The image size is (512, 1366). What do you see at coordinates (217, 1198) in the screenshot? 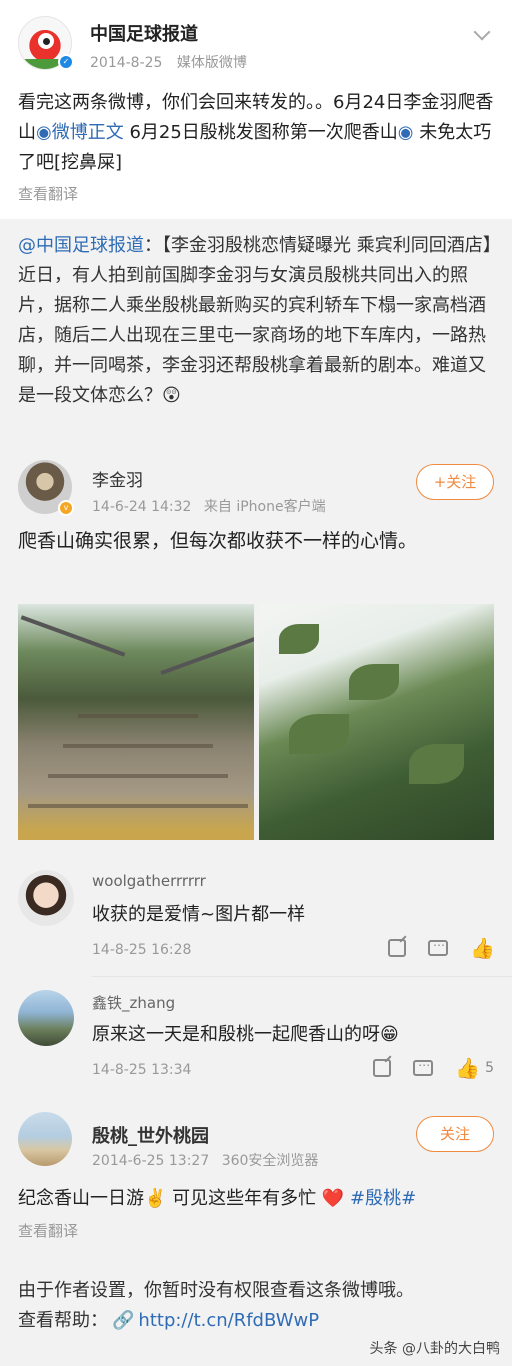
I see `embedded-text: 纪念香山一日游✌️ 可见这些年有多忙 ❤️ #殷桃#` at bounding box center [217, 1198].